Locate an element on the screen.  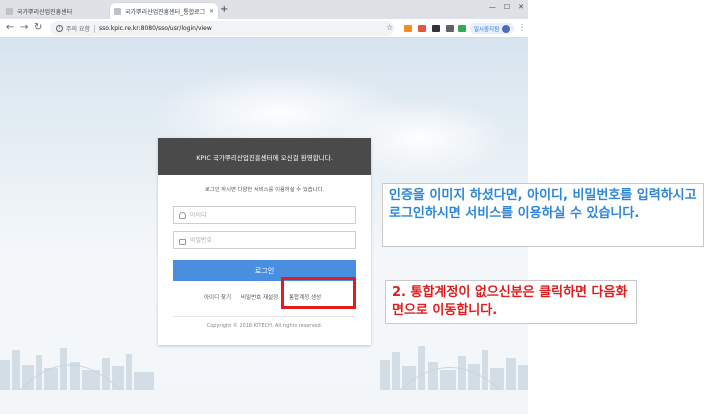
info-icon: i is located at coordinates (59, 28).